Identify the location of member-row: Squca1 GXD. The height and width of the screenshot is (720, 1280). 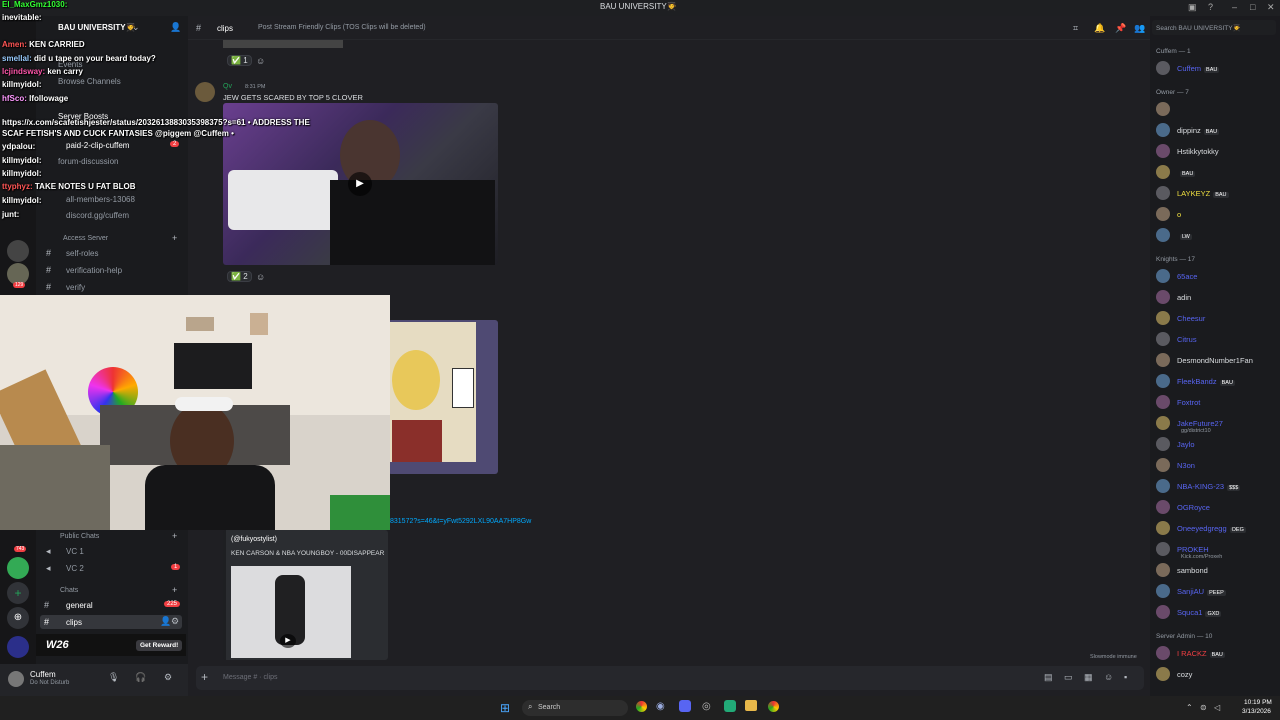
(1216, 612).